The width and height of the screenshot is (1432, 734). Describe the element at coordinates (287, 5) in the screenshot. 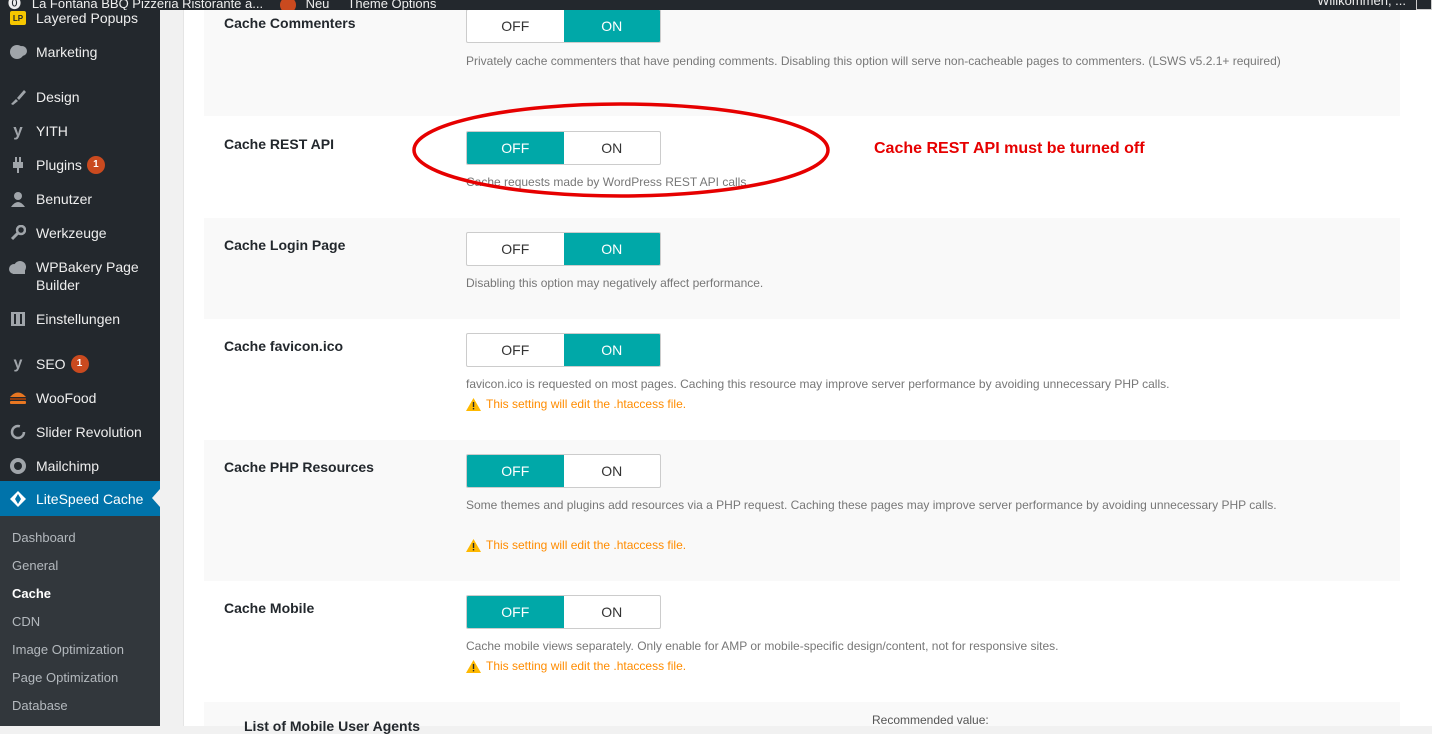

I see `notification-badge` at that location.